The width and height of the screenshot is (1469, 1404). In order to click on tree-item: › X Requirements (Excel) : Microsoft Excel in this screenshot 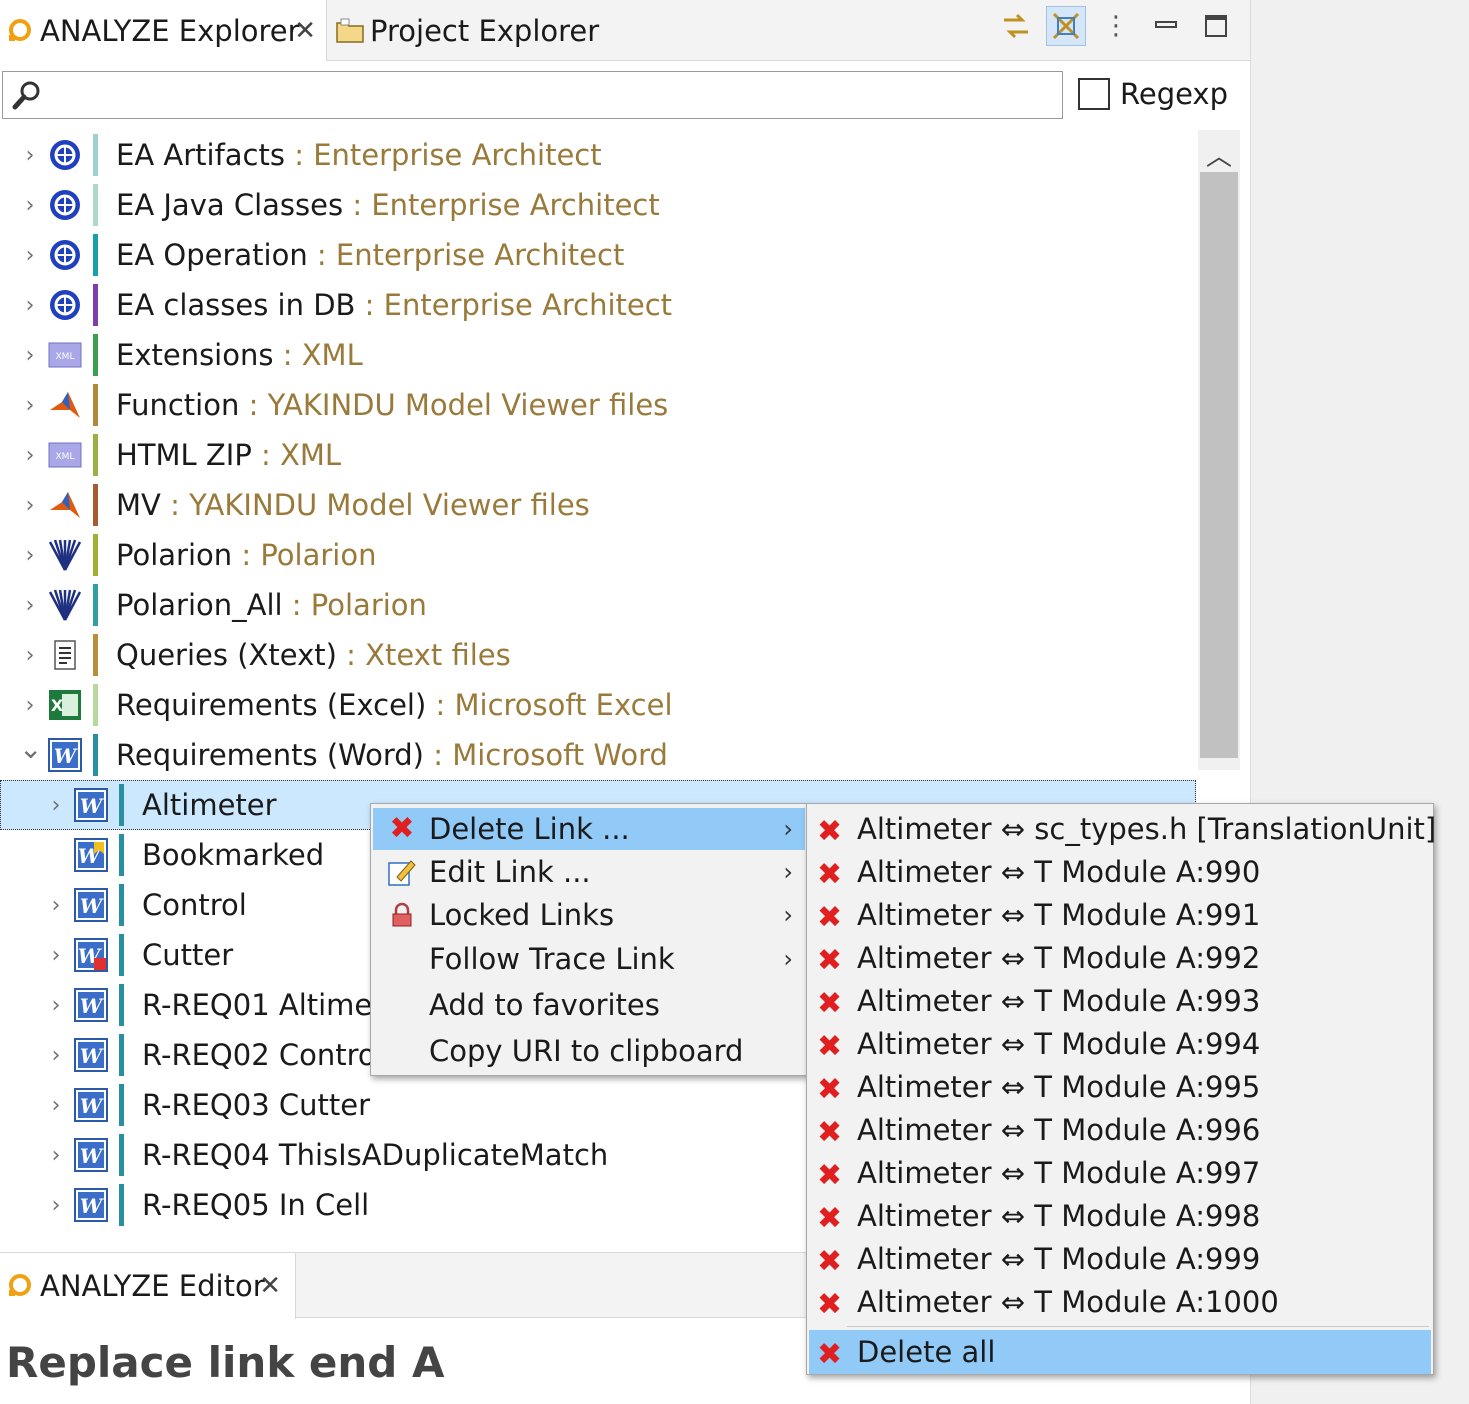, I will do `click(600, 705)`.